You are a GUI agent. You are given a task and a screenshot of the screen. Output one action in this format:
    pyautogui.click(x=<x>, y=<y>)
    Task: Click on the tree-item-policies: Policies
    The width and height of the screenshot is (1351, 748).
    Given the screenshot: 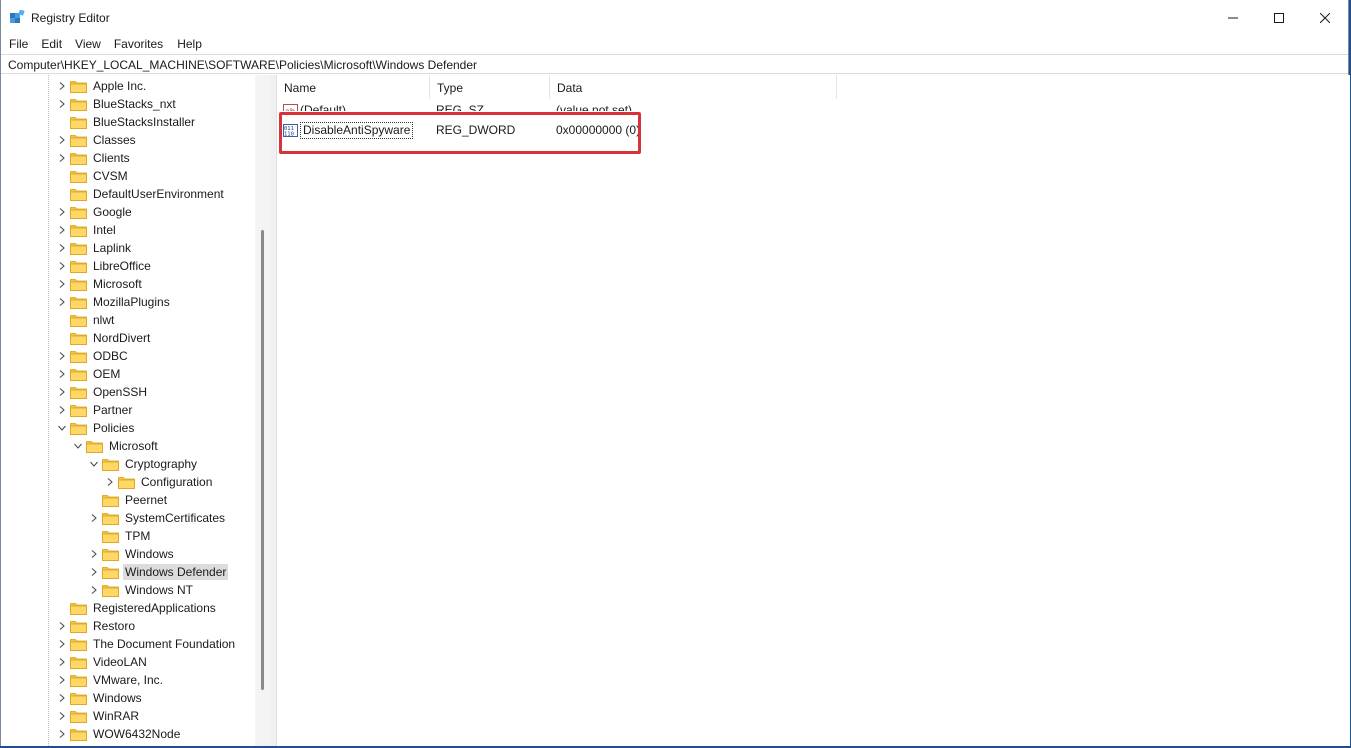 What is the action you would take?
    pyautogui.click(x=96, y=428)
    